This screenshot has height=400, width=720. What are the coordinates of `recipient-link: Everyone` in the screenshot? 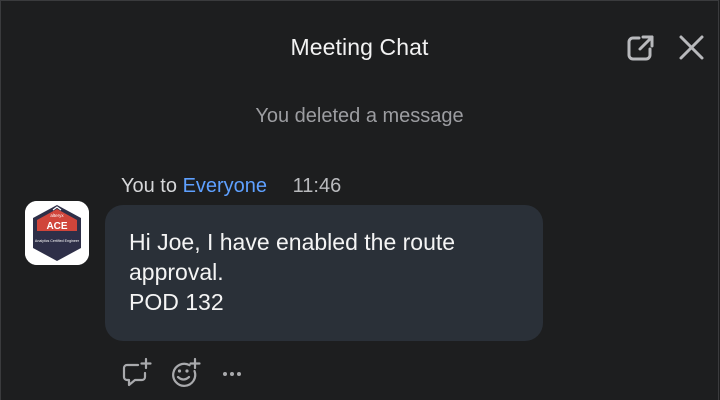 It's located at (225, 186).